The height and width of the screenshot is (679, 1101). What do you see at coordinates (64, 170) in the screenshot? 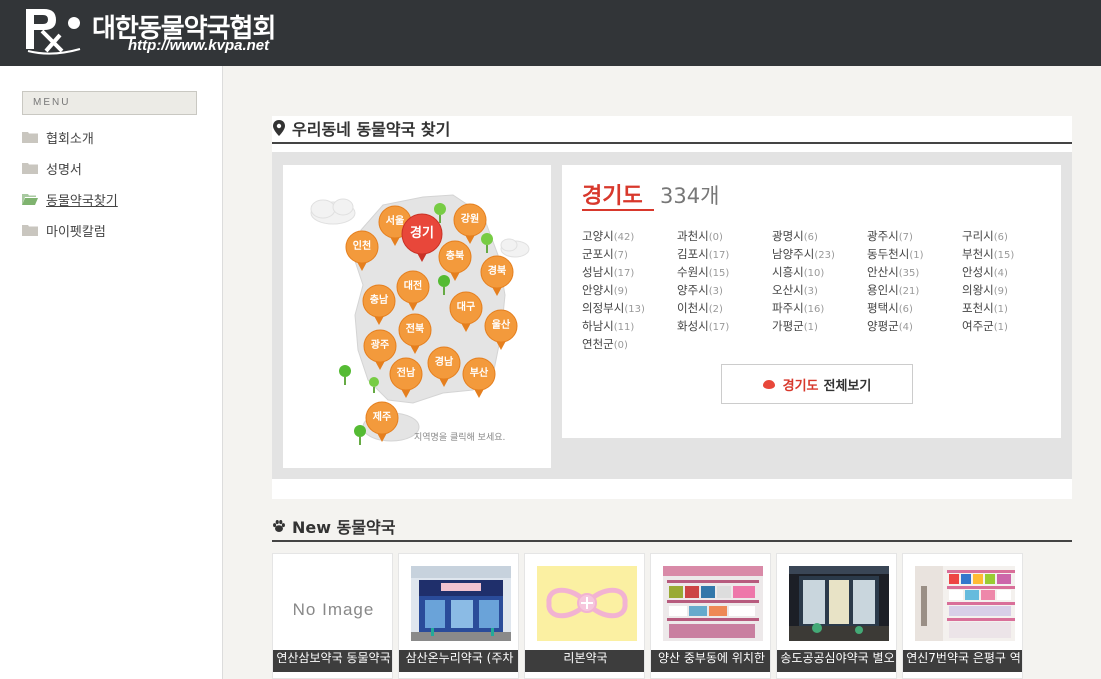
I see `sidebar-item-label: 성명서` at bounding box center [64, 170].